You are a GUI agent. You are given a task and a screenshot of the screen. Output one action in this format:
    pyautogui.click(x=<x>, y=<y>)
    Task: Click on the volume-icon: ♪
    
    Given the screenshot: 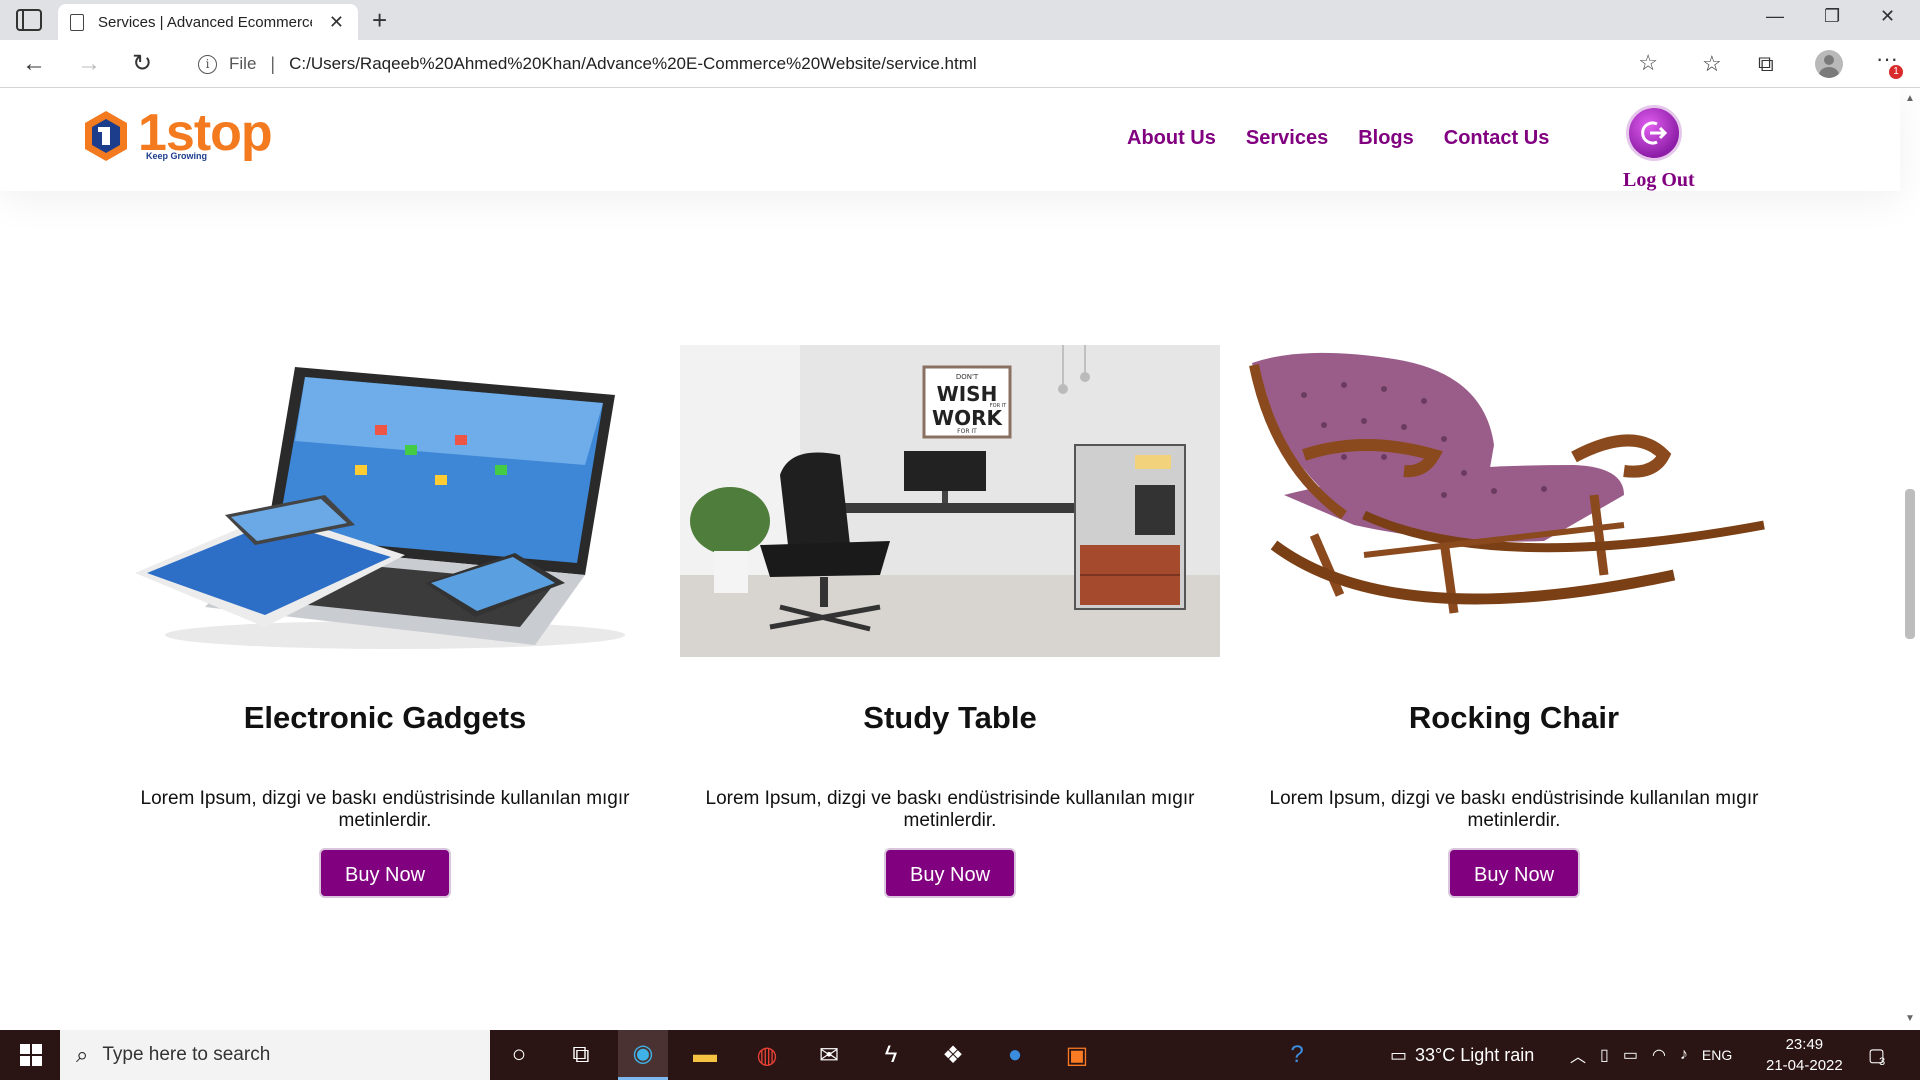 What is the action you would take?
    pyautogui.click(x=1684, y=1055)
    